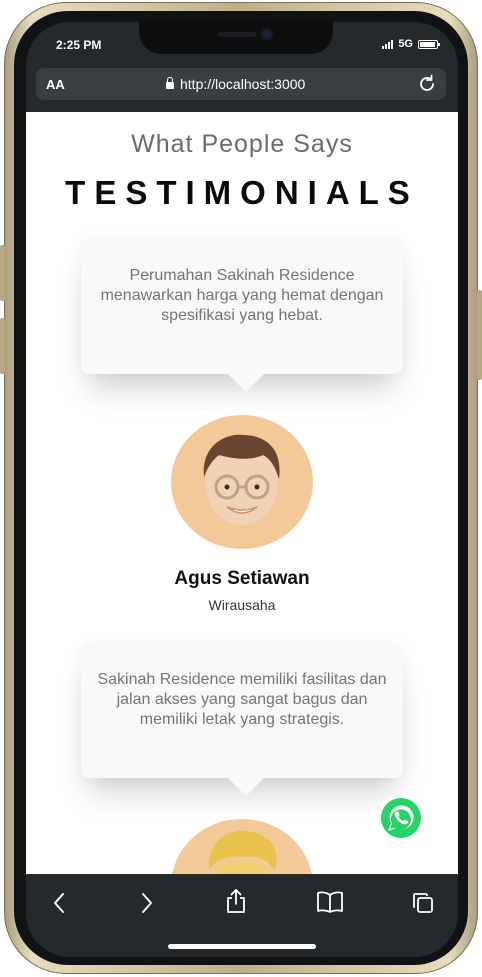 The image size is (482, 977). I want to click on lock-icon, so click(170, 83).